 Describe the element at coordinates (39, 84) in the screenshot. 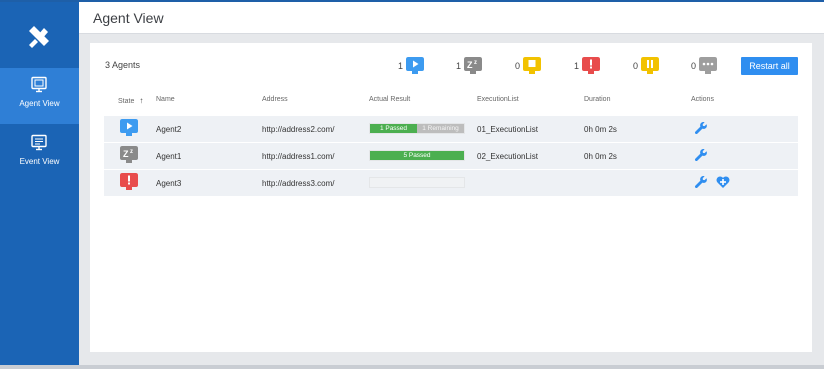

I see `monitor-icon` at that location.